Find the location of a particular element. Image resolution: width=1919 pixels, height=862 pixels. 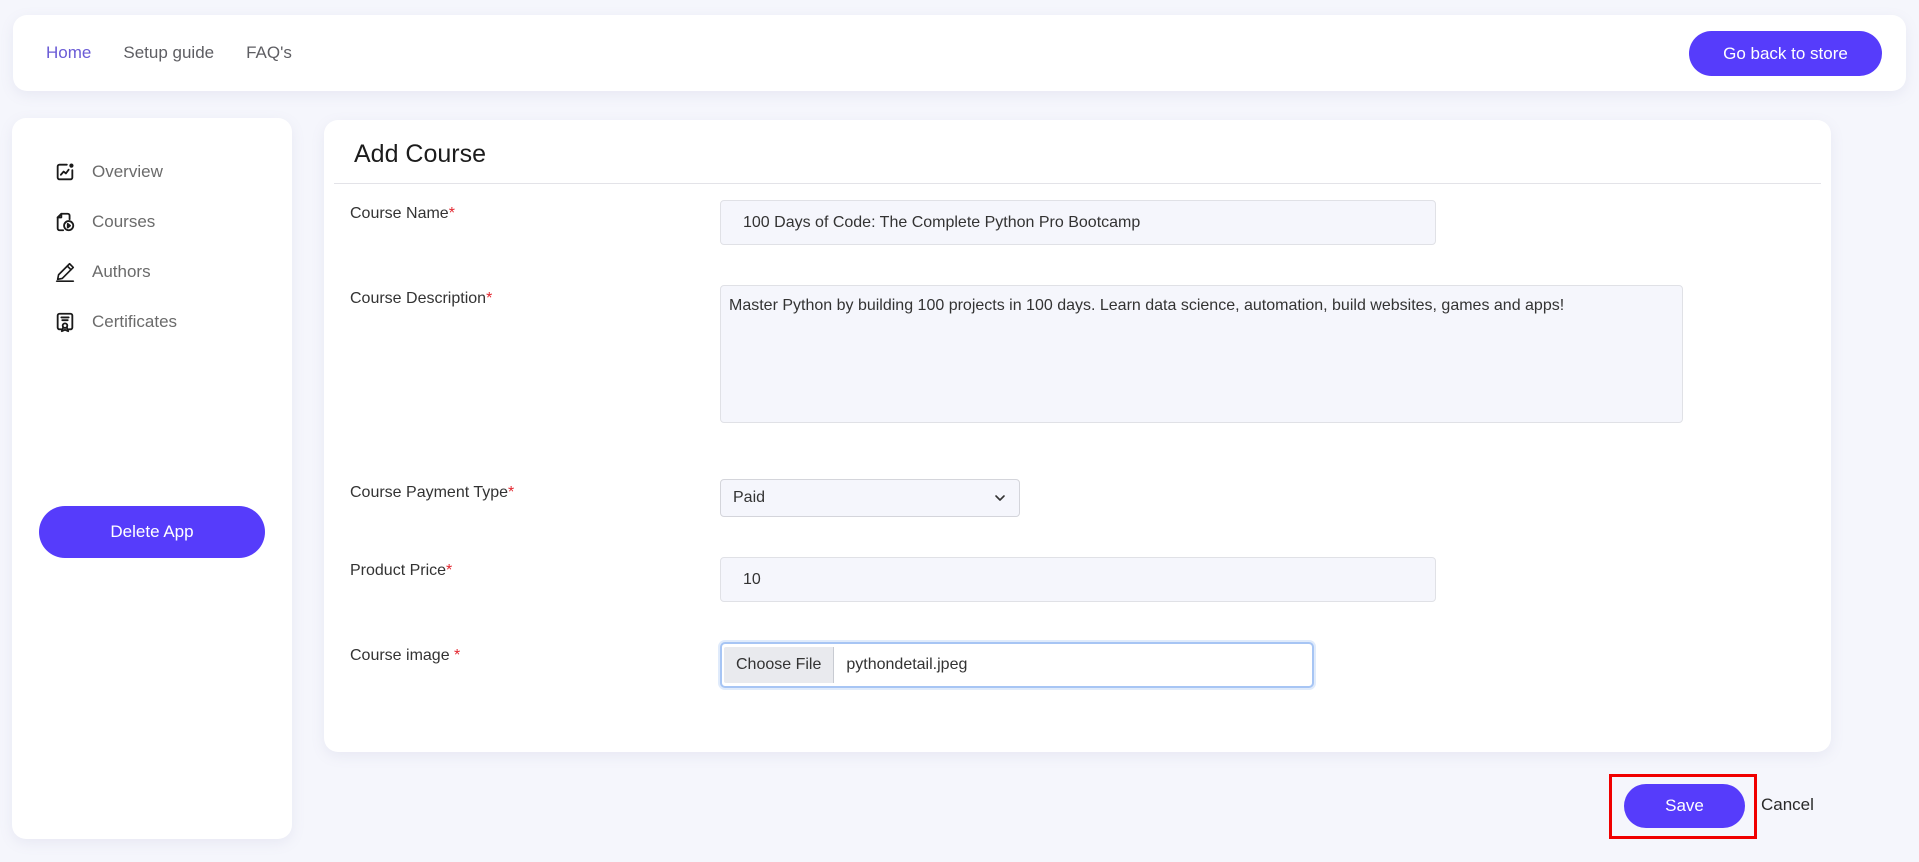

course-description-label: Course Description* is located at coordinates (421, 298).